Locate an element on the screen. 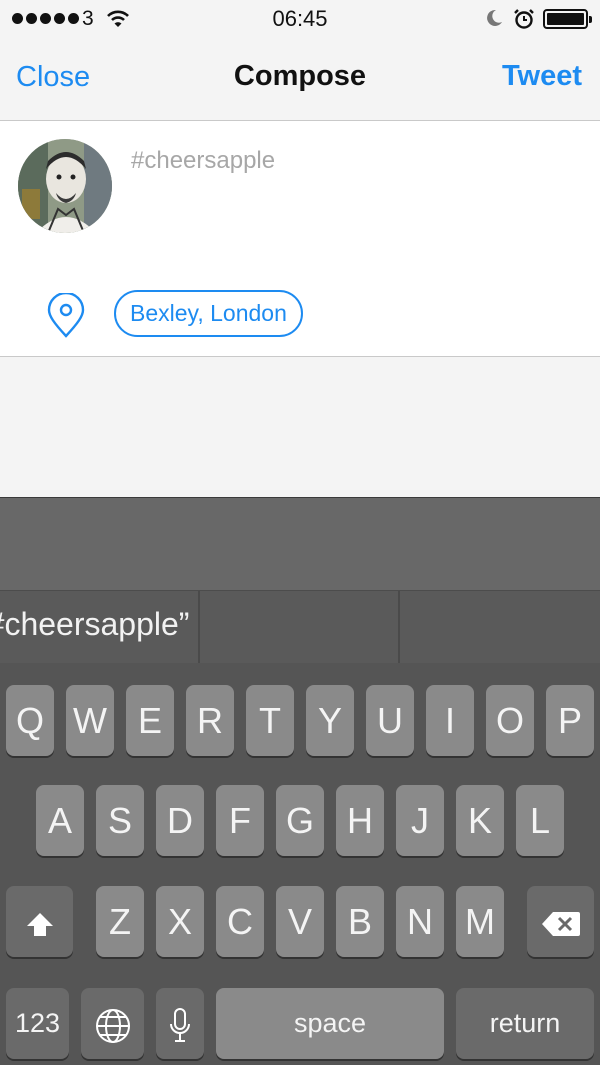 The height and width of the screenshot is (1065, 600). key-h: H is located at coordinates (360, 820).